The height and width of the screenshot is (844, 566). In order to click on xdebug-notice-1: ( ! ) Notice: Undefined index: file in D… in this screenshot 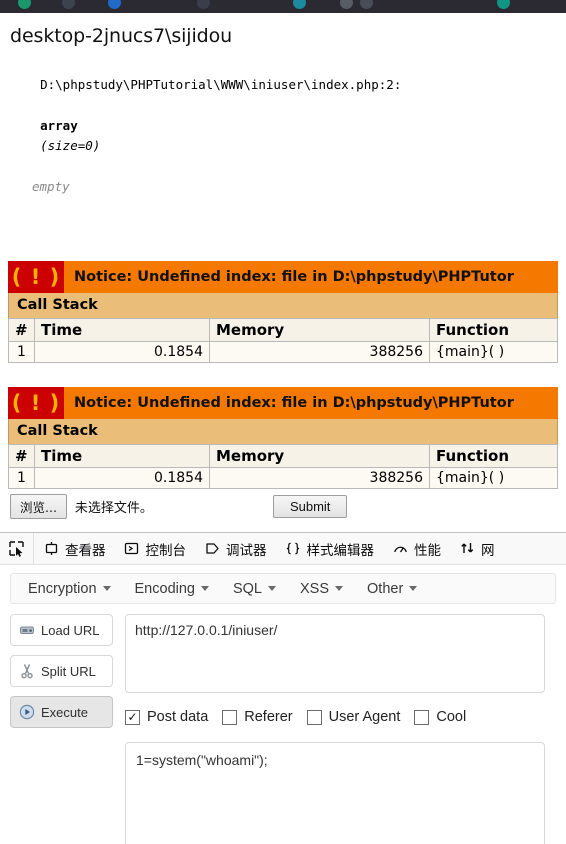, I will do `click(283, 312)`.